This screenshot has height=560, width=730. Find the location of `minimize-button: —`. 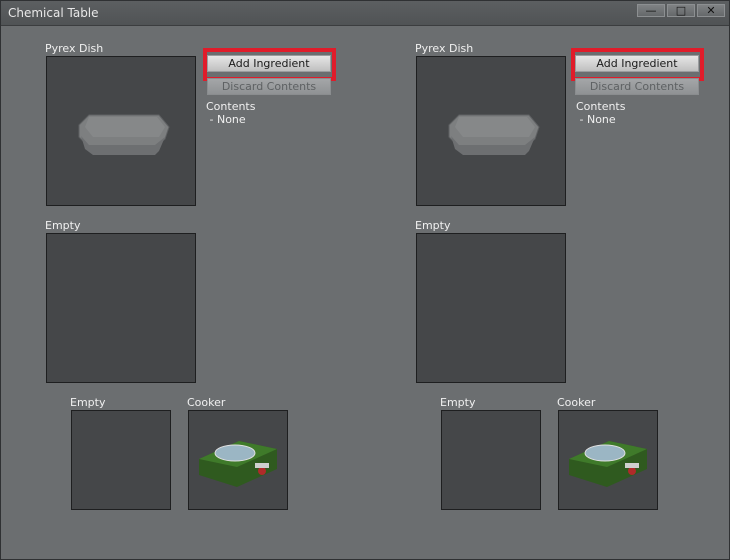

minimize-button: — is located at coordinates (651, 10).